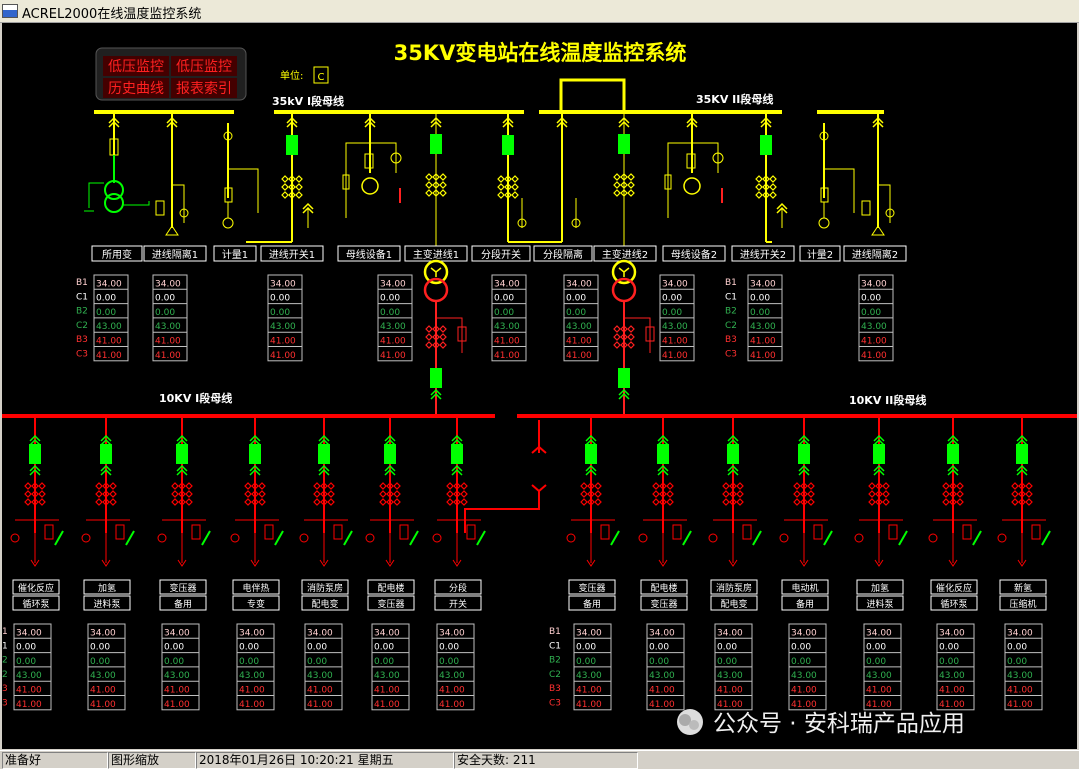 The image size is (1079, 769). Describe the element at coordinates (1023, 595) in the screenshot. I see `feeder-label-right-7: 新氢压缩机` at that location.